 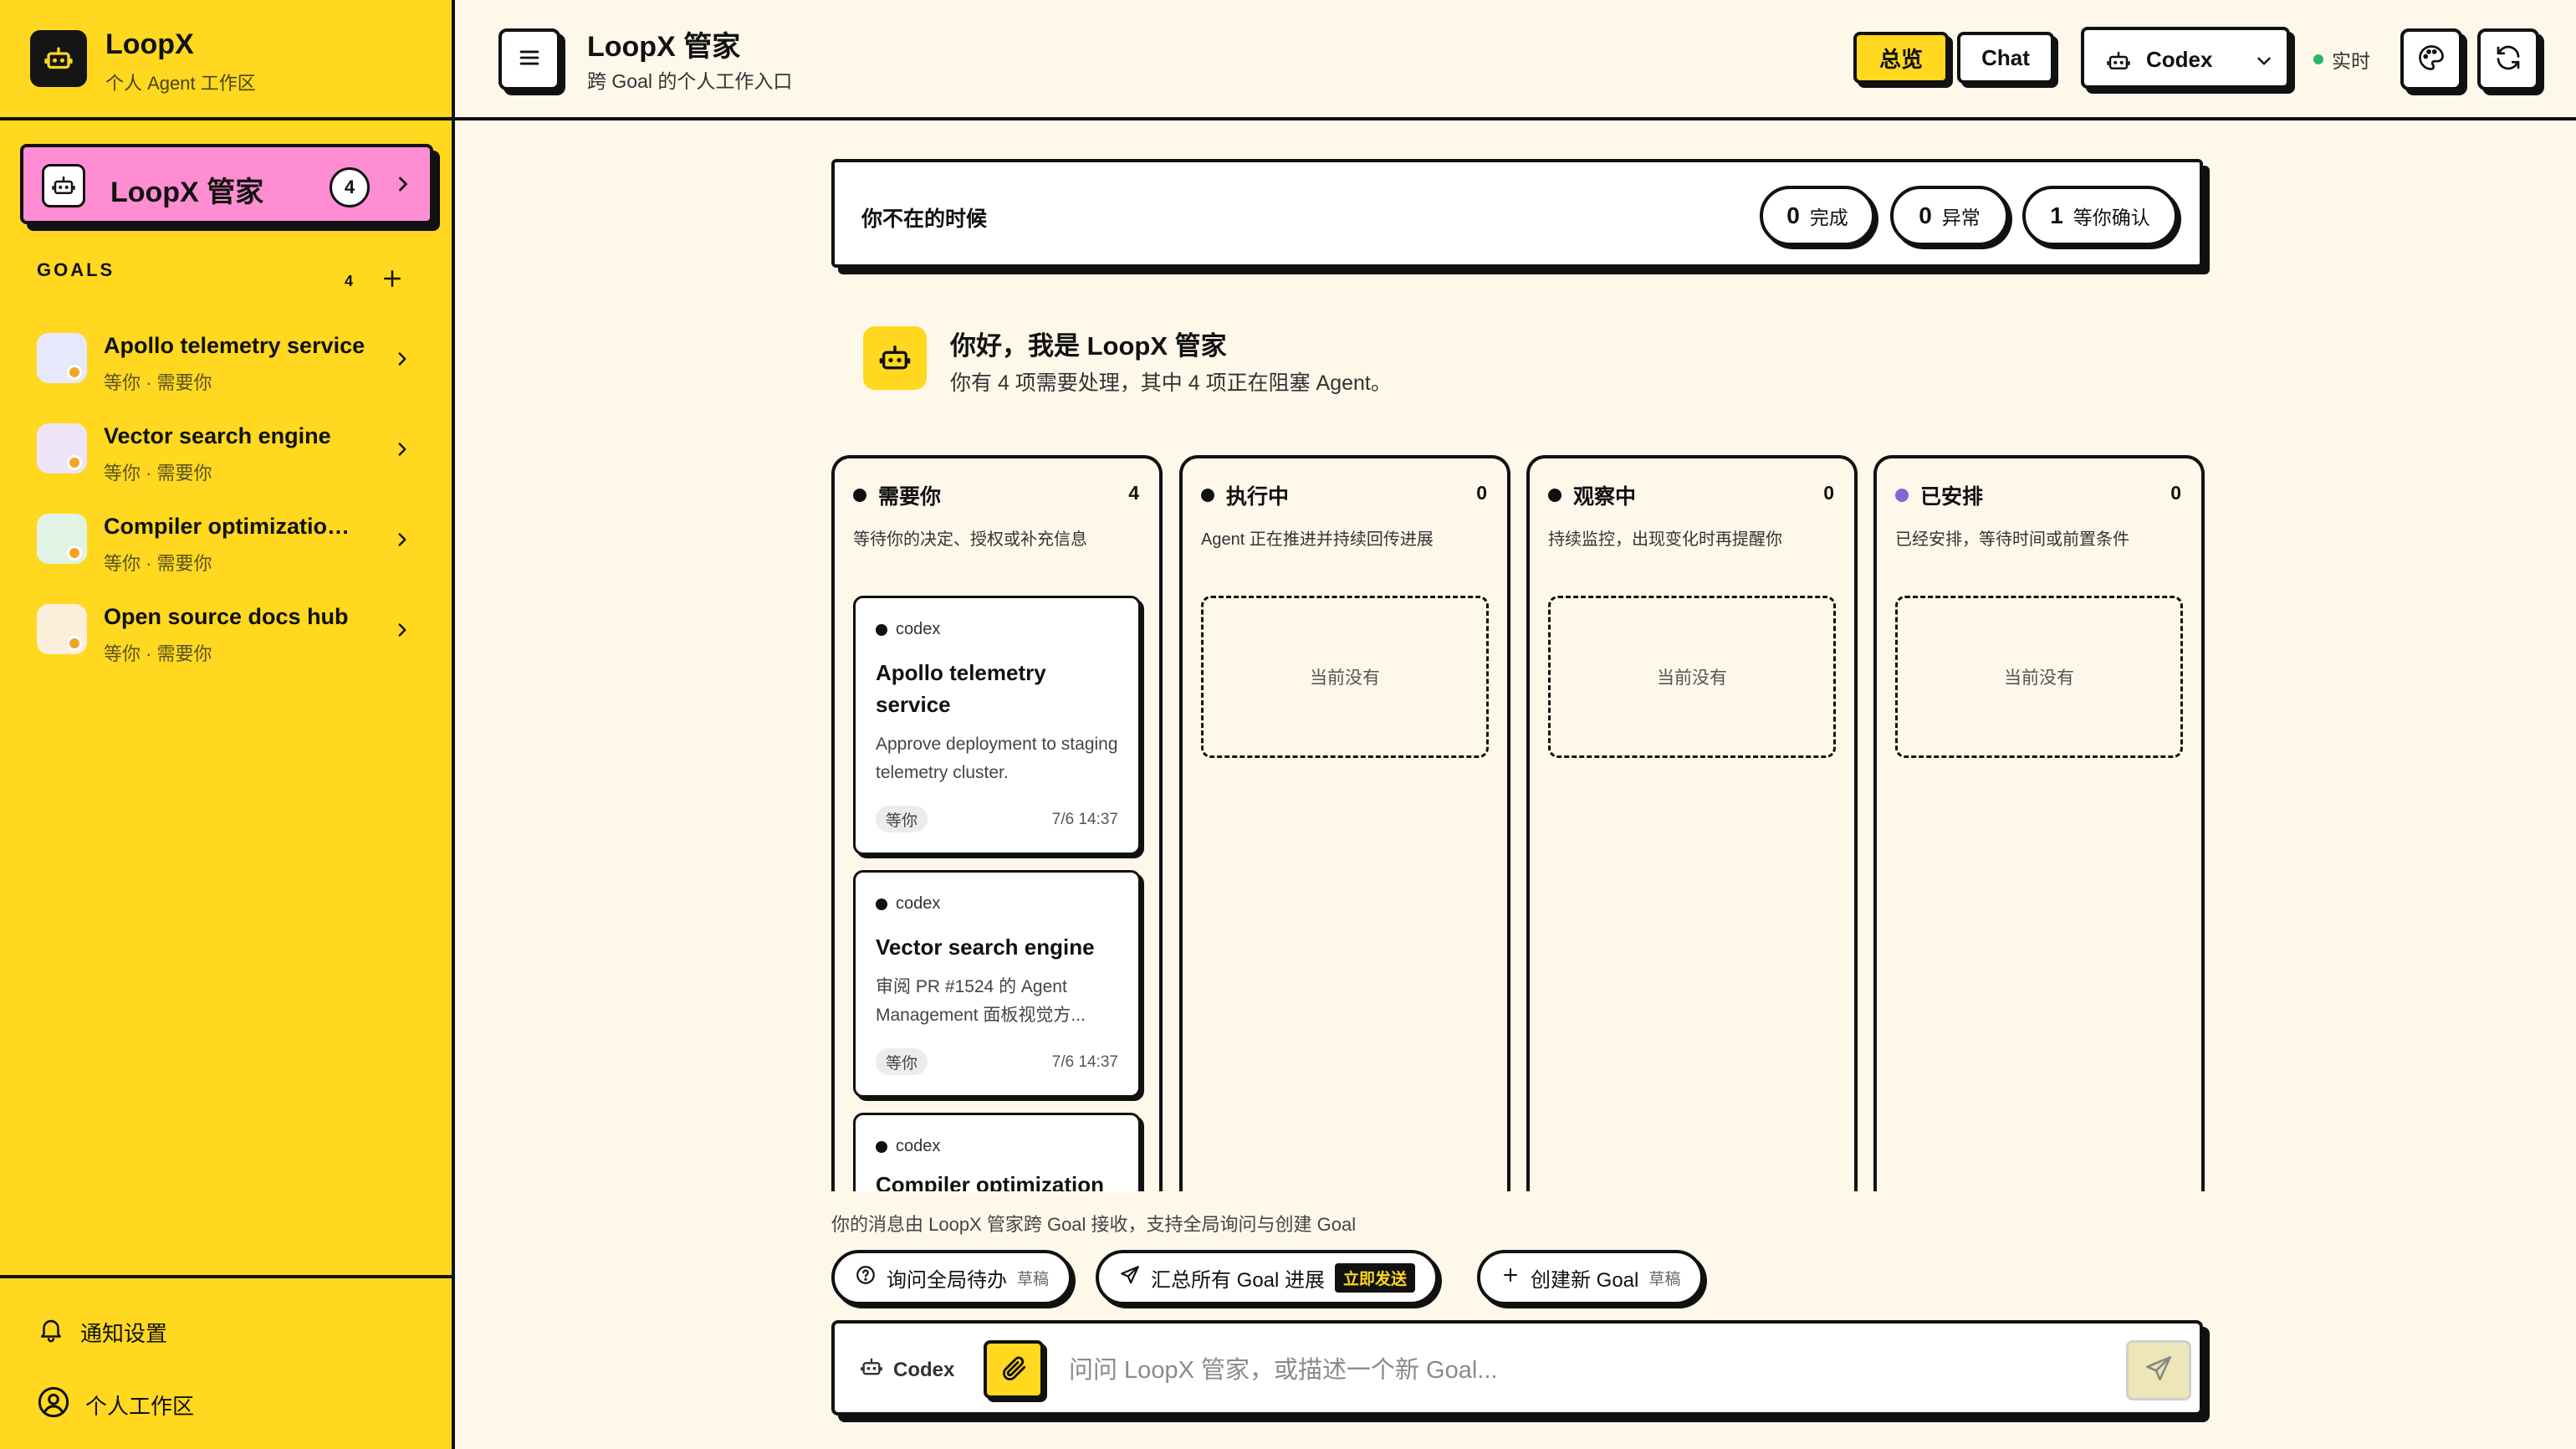 What do you see at coordinates (1267, 1277) in the screenshot?
I see `summarize-goals-chip: 汇总所有 Goal 进展 立即发送` at bounding box center [1267, 1277].